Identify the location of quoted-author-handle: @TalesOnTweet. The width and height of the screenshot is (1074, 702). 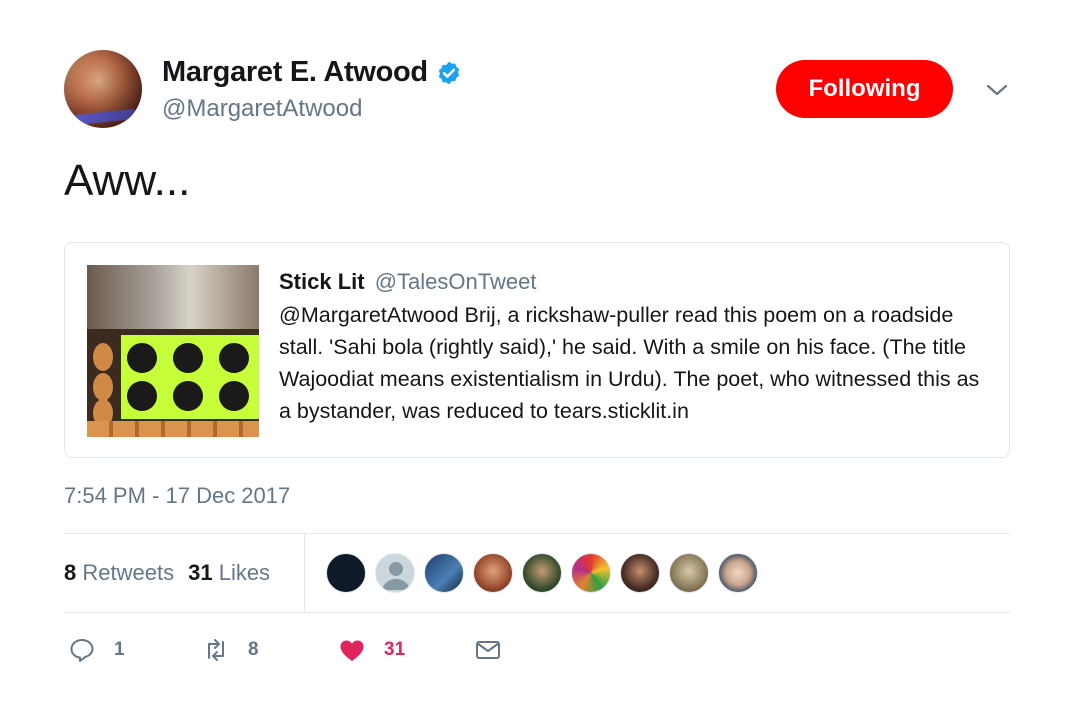
(455, 281).